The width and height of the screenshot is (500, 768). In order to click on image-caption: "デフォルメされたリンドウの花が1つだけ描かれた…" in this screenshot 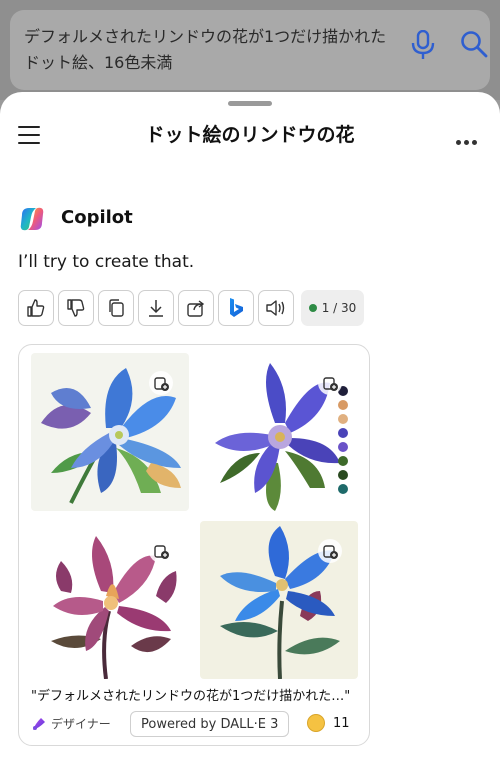, I will do `click(191, 696)`.